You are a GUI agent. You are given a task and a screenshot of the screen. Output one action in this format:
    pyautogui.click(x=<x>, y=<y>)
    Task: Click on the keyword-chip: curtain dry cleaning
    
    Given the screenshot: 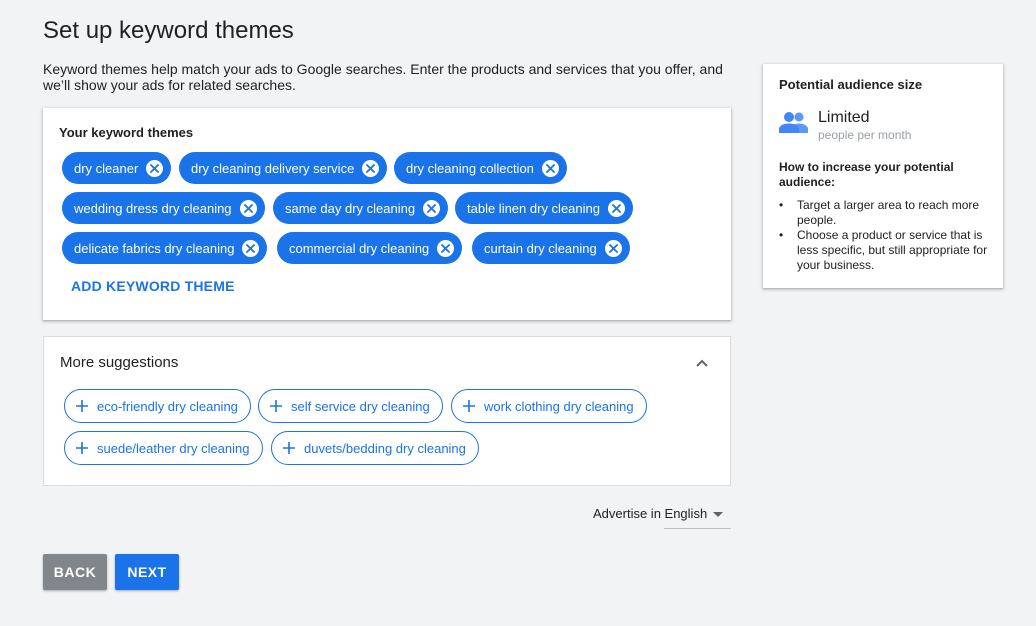 What is the action you would take?
    pyautogui.click(x=551, y=248)
    